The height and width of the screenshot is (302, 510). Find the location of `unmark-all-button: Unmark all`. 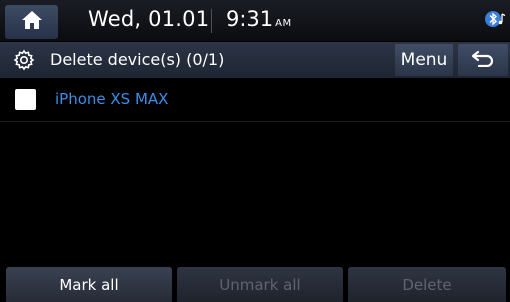

unmark-all-button: Unmark all is located at coordinates (260, 284).